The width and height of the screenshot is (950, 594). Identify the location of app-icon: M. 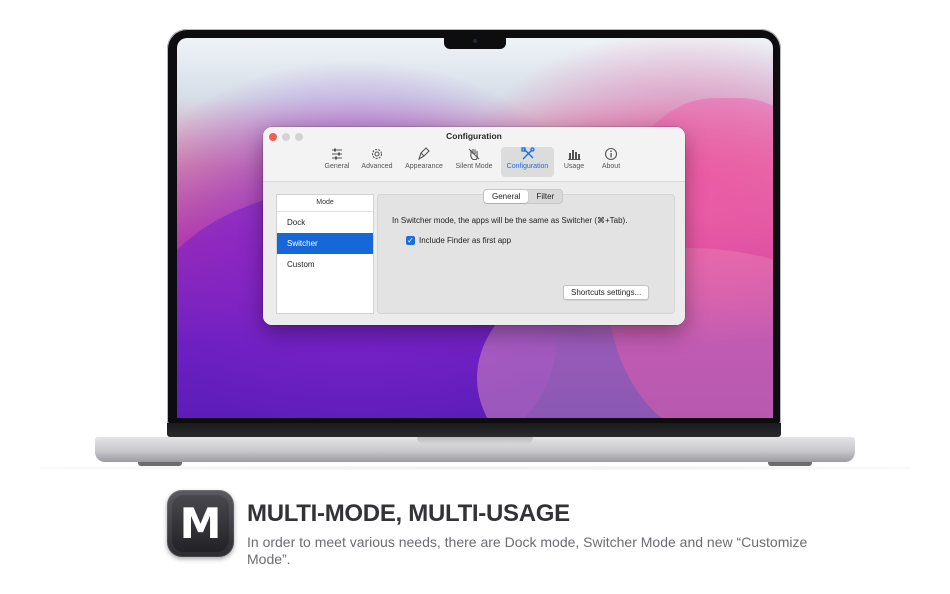
(200, 523).